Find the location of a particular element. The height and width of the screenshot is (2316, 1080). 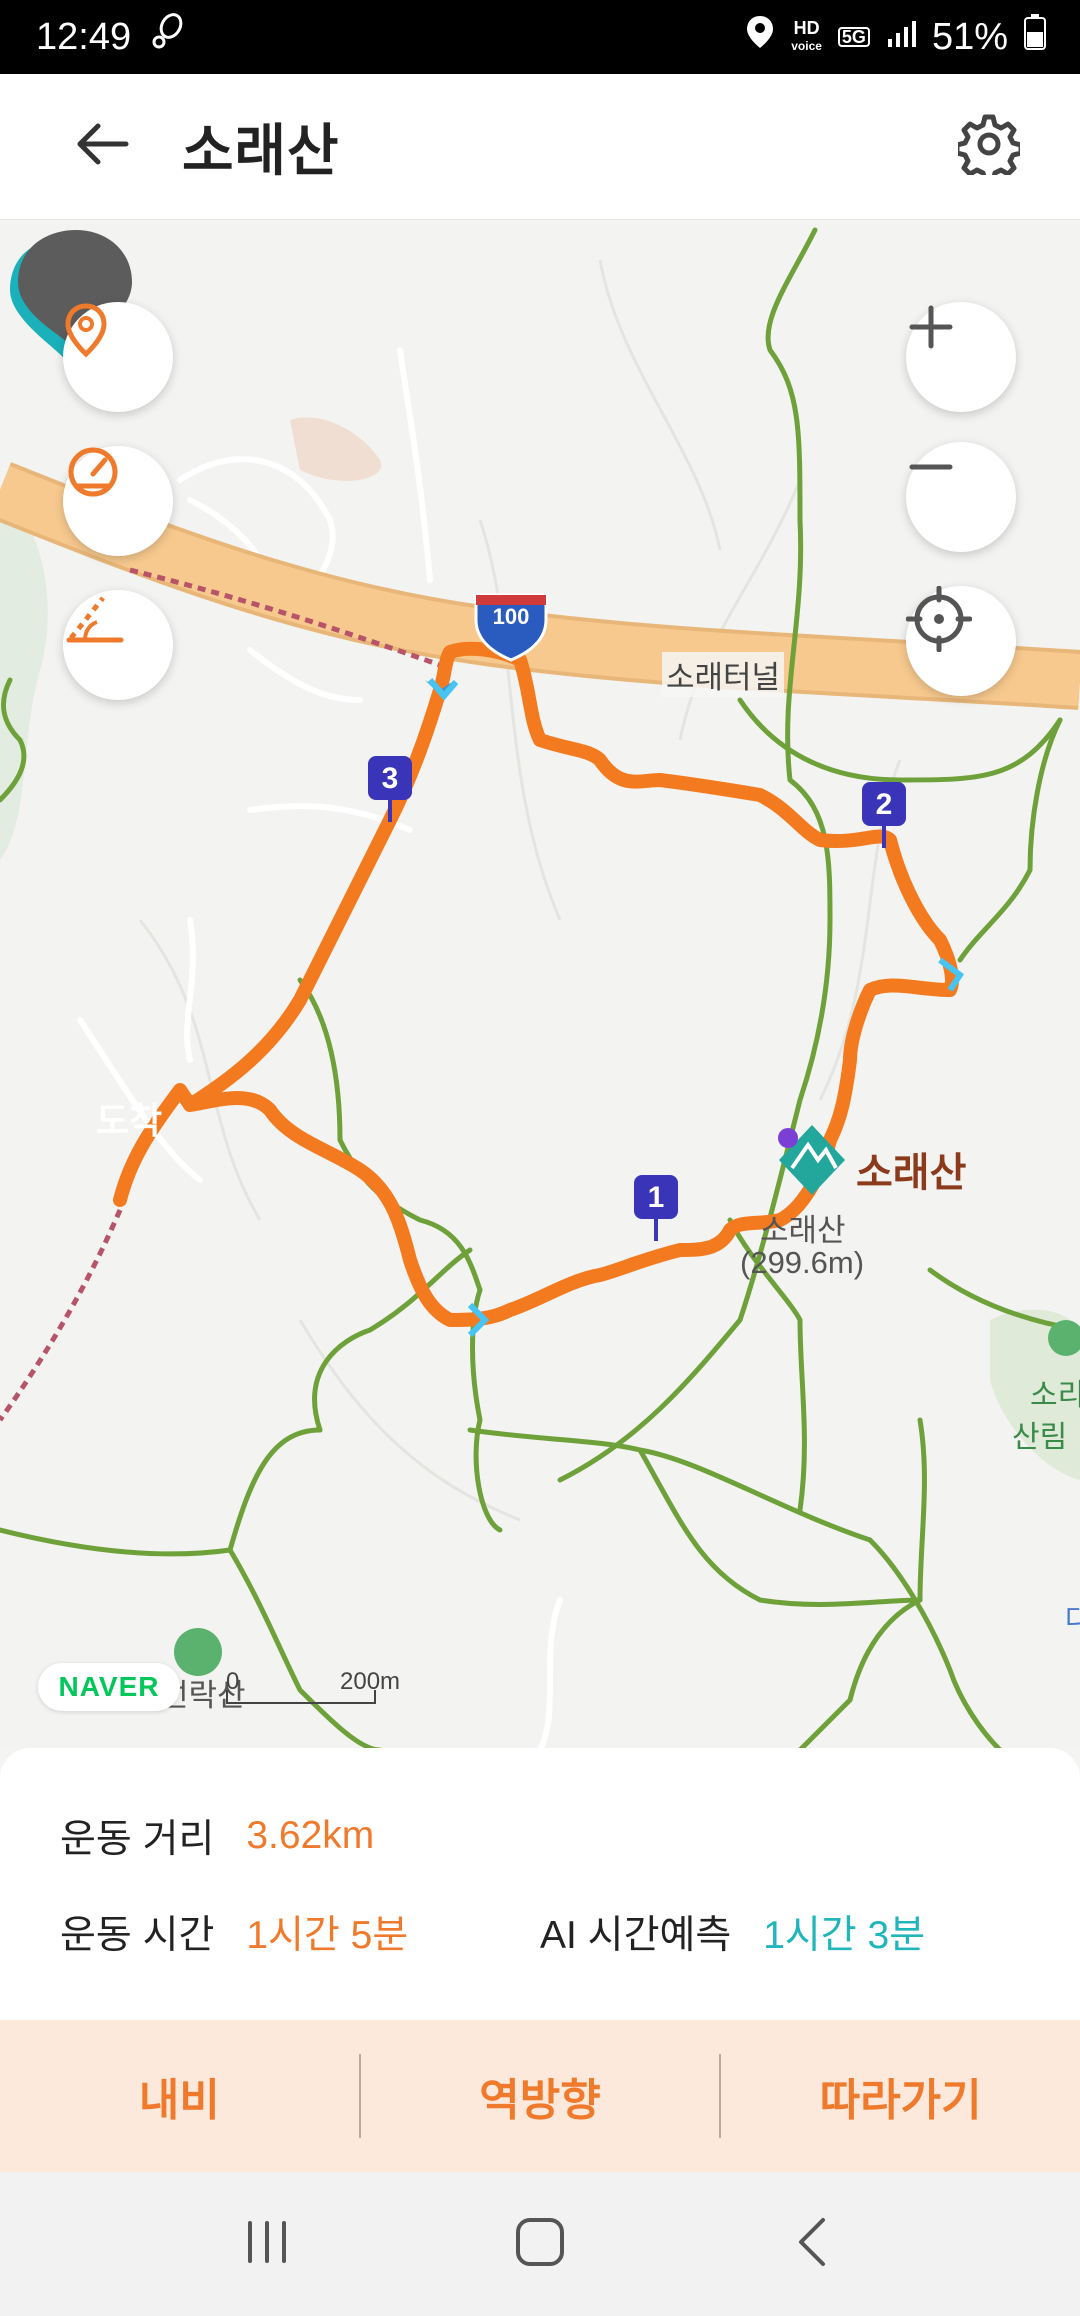

hd-voice-icon: HD voice is located at coordinates (806, 36).